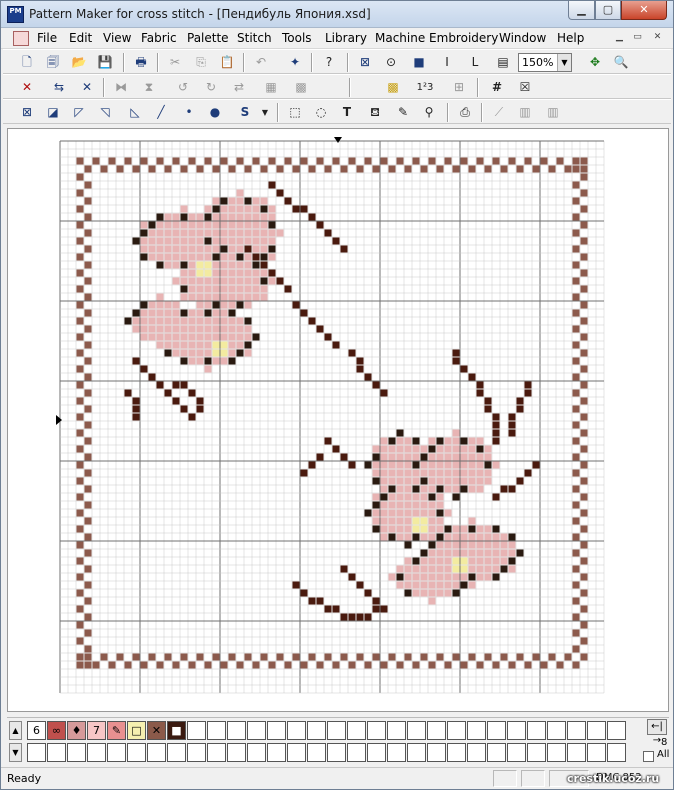 The height and width of the screenshot is (790, 674). I want to click on palette-nav-button: ←|→, so click(657, 732).